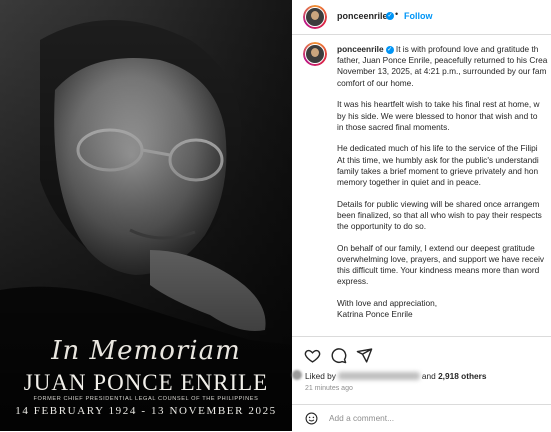 The height and width of the screenshot is (432, 551). I want to click on post-header: ponceenrile ✓ • Follow, so click(421, 17).